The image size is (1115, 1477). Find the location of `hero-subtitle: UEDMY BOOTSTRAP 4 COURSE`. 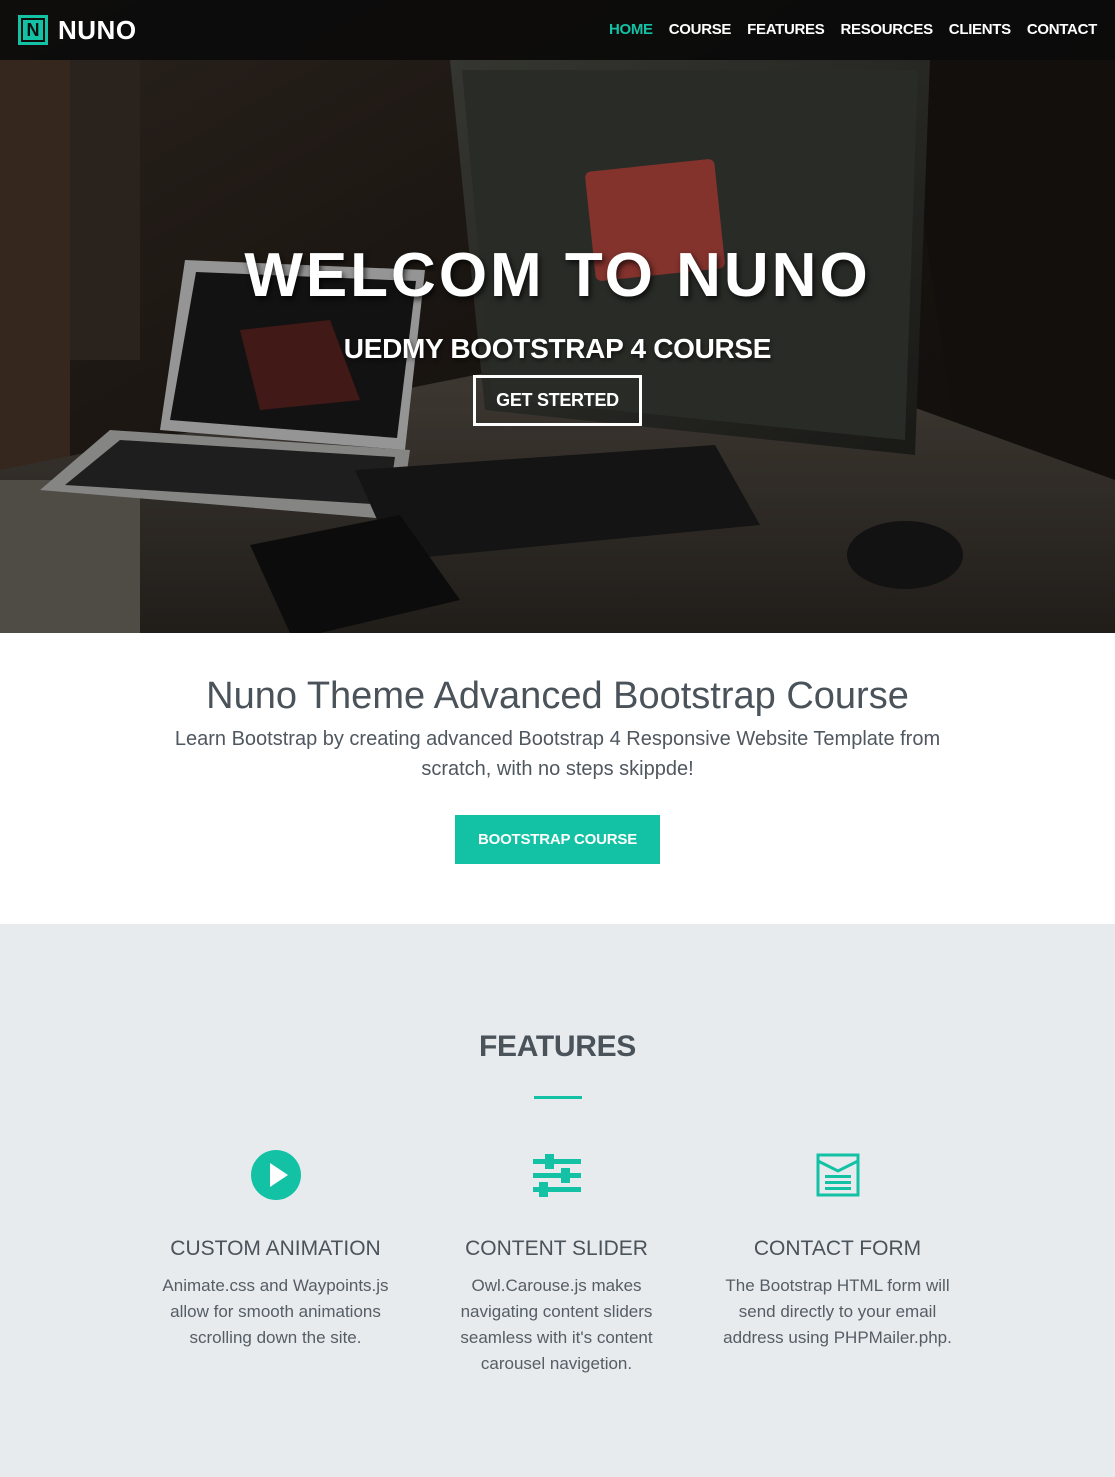

hero-subtitle: UEDMY BOOTSTRAP 4 COURSE is located at coordinates (557, 348).